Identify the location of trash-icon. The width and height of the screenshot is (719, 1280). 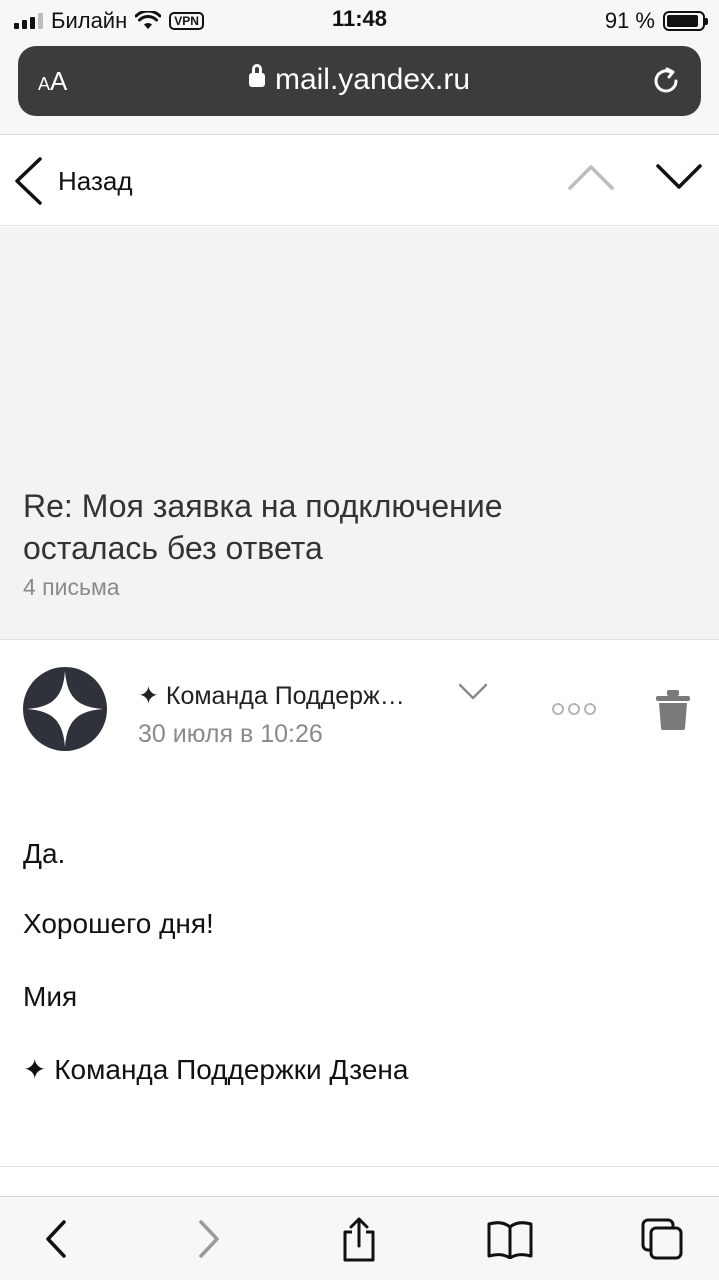
(673, 710).